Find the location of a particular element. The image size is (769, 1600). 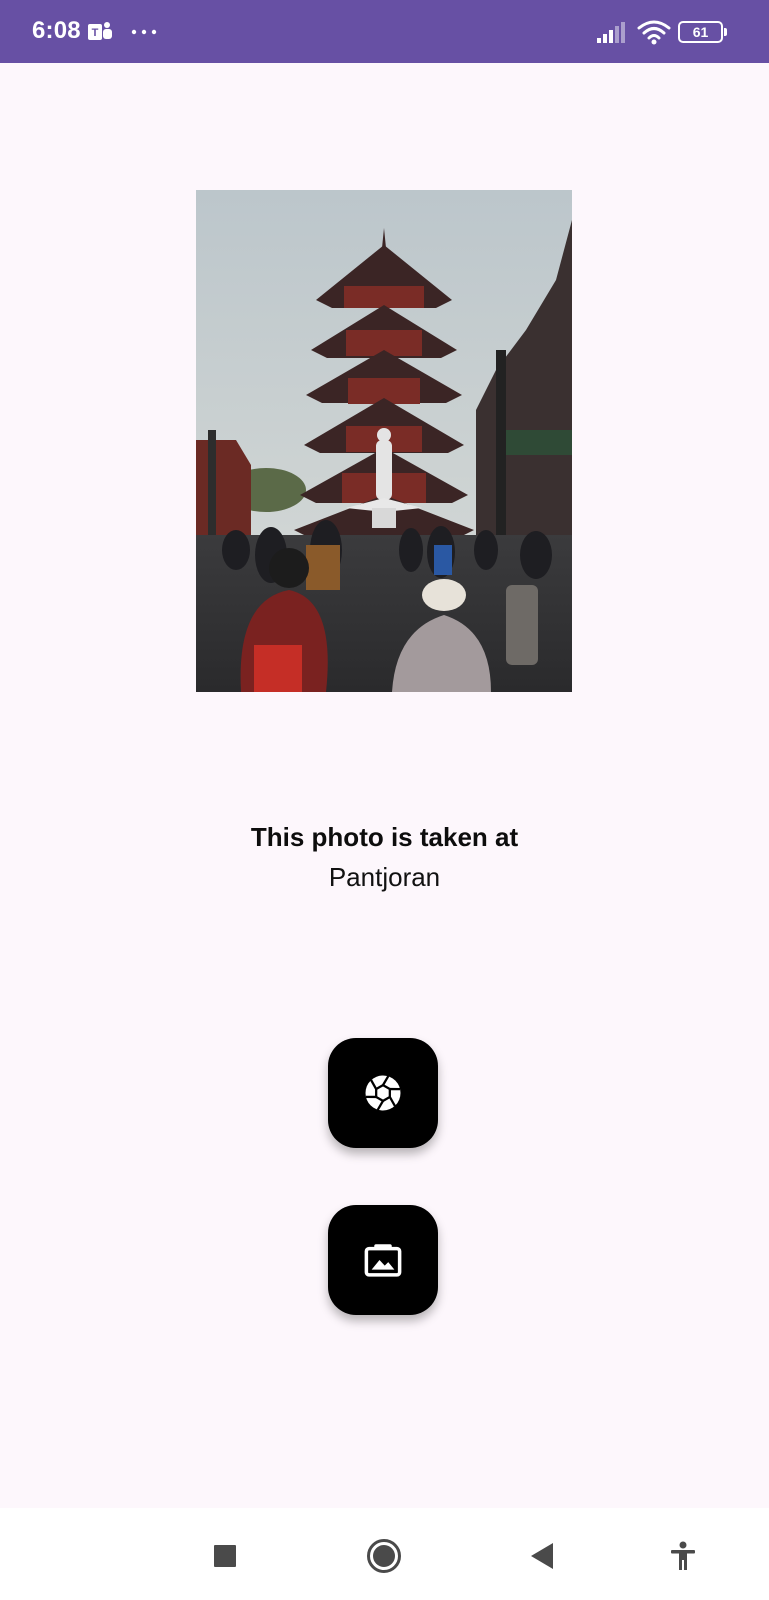

back-button is located at coordinates (542, 1556).